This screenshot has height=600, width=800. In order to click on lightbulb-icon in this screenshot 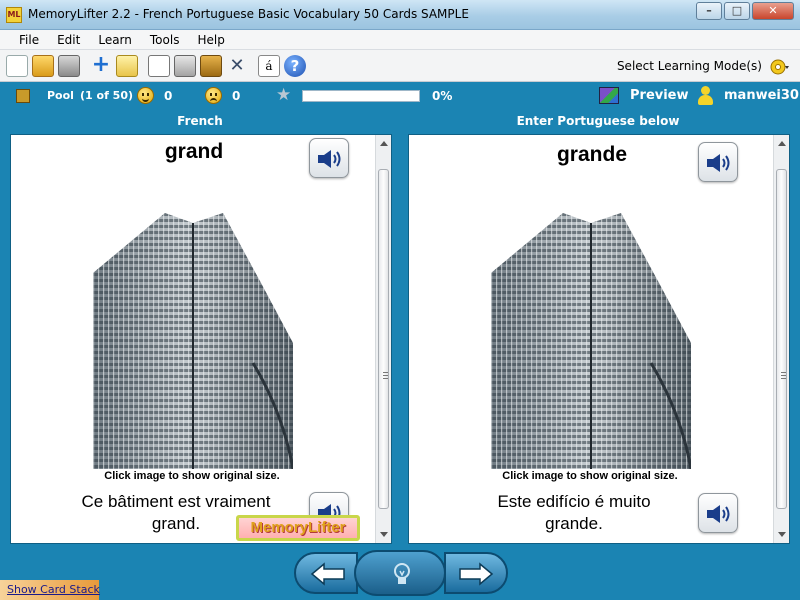, I will do `click(402, 573)`.